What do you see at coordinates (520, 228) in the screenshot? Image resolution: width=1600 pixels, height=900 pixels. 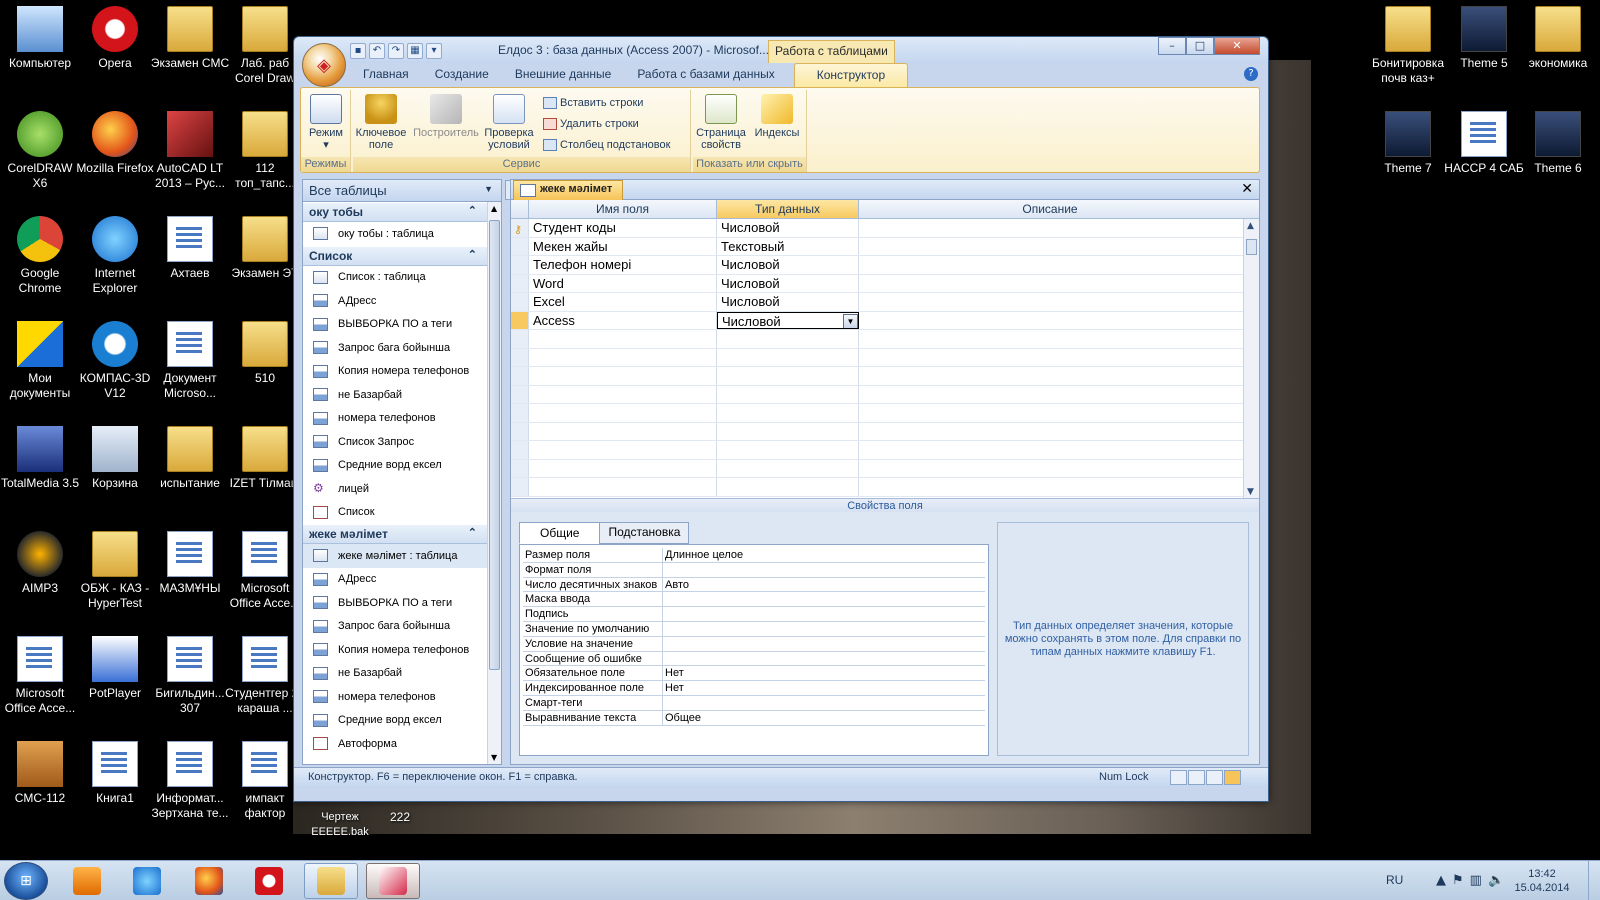 I see `row-selector: ⚷` at bounding box center [520, 228].